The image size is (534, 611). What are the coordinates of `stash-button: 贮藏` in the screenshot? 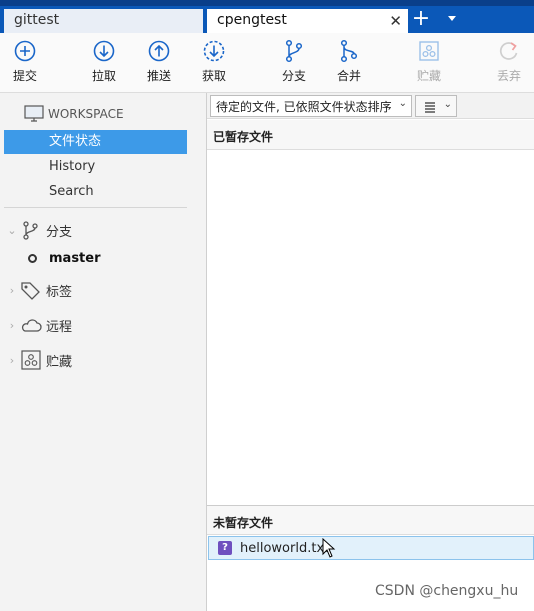 It's located at (429, 61).